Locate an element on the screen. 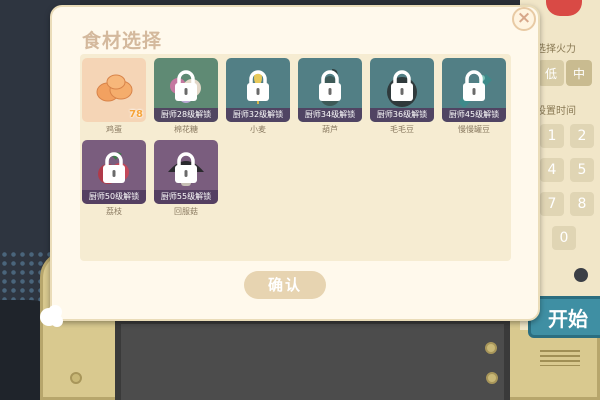 Image resolution: width=600 pixels, height=400 pixels. unlock-requirement: 厨师55级解锁 is located at coordinates (186, 197).